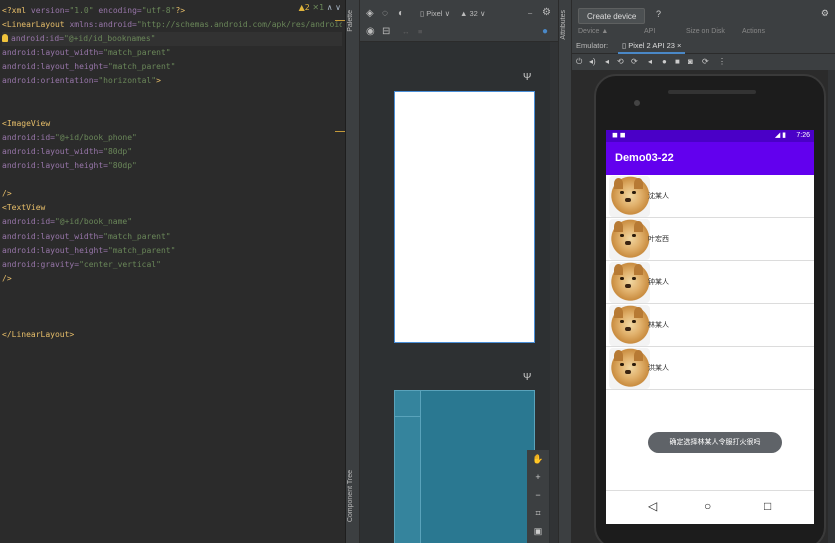 The height and width of the screenshot is (543, 835). I want to click on attributes-tab: Attributes, so click(563, 25).